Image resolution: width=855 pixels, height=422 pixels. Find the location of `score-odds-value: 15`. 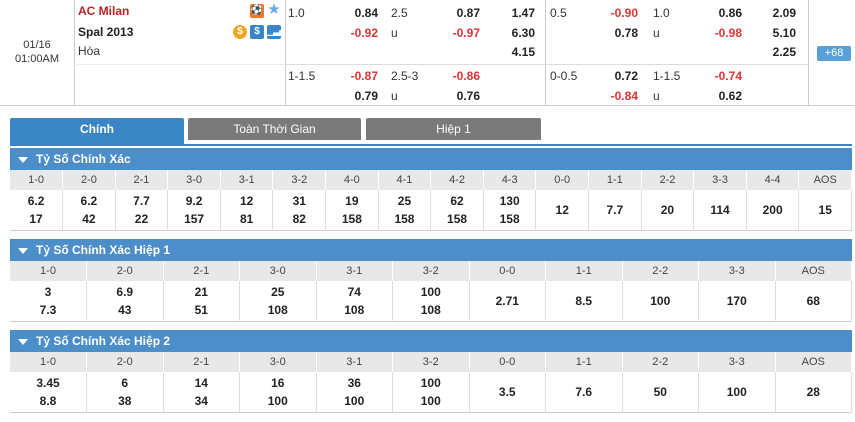

score-odds-value: 15 is located at coordinates (825, 210).